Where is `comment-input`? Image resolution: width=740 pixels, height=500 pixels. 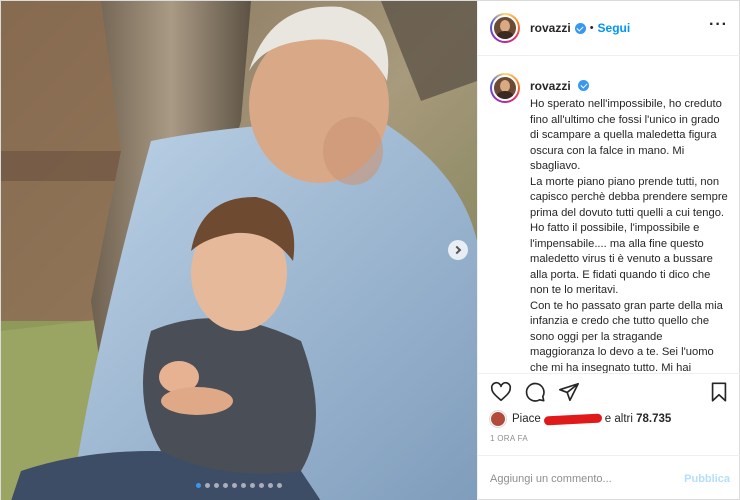 comment-input is located at coordinates (587, 478).